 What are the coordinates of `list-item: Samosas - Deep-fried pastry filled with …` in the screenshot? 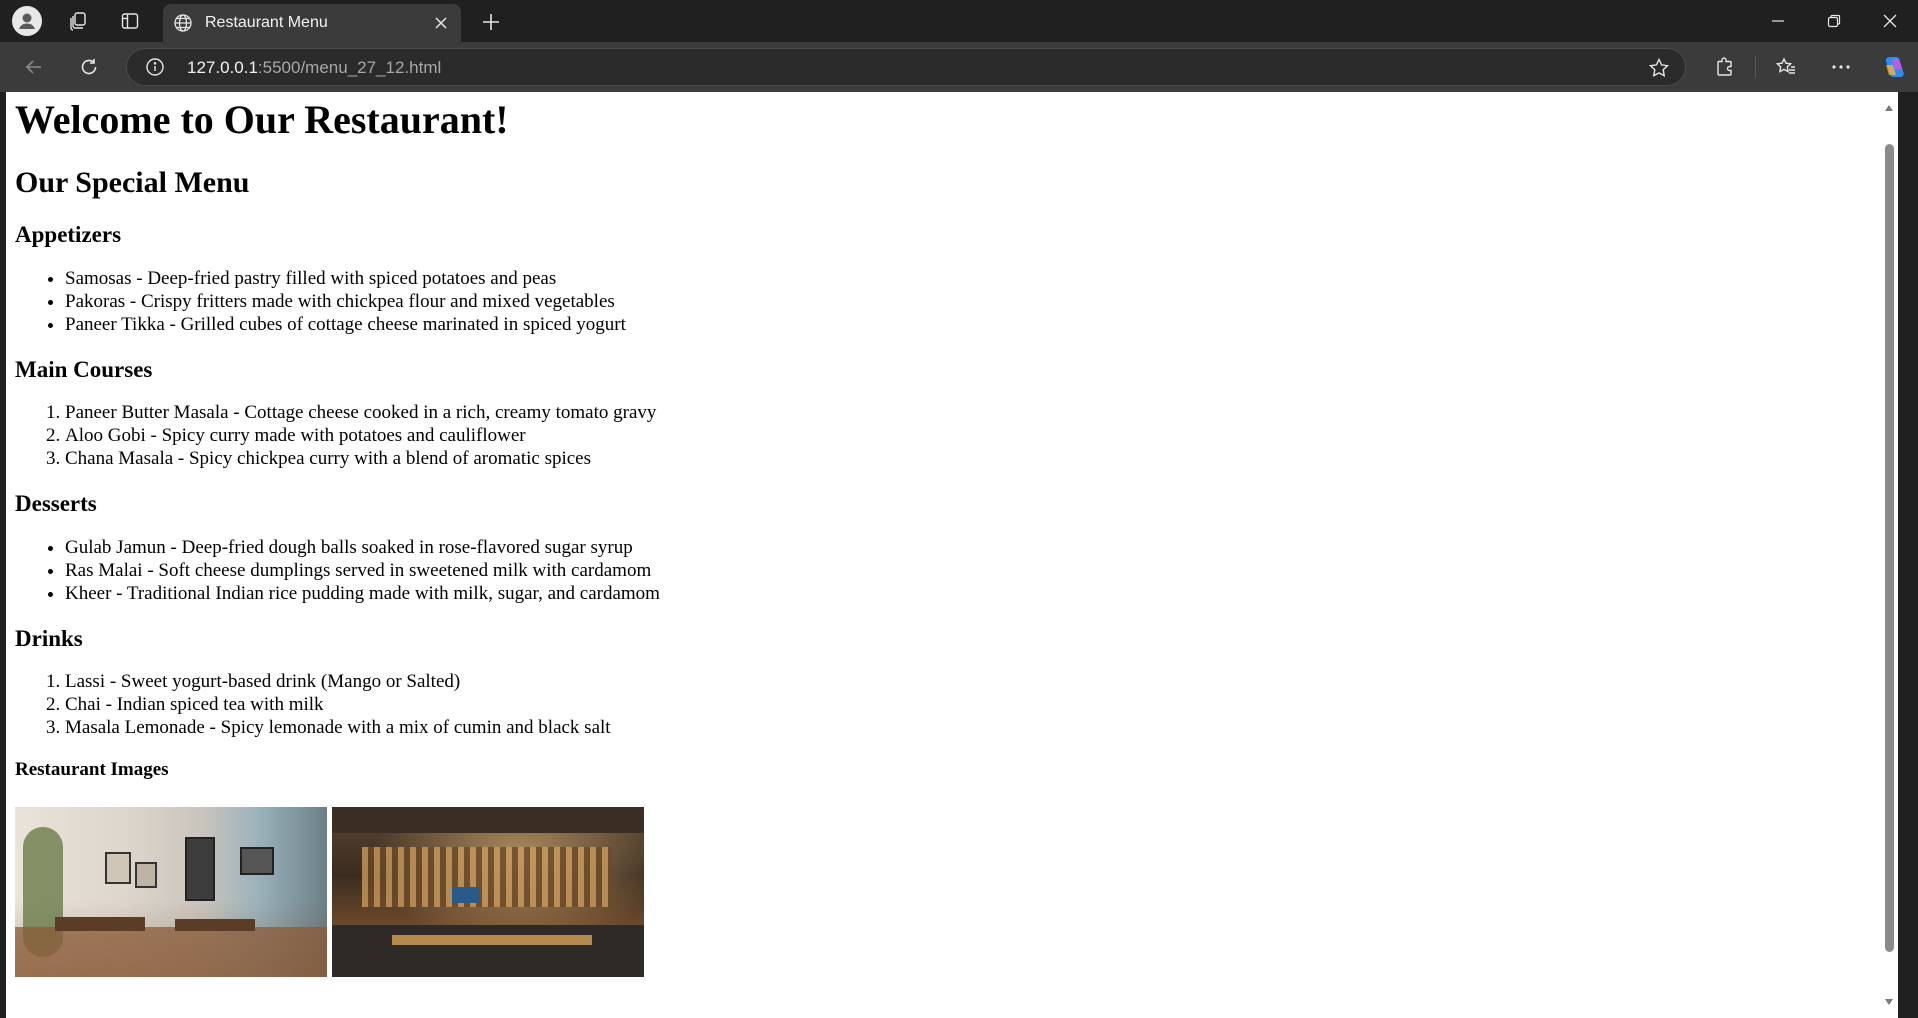 It's located at (970, 278).